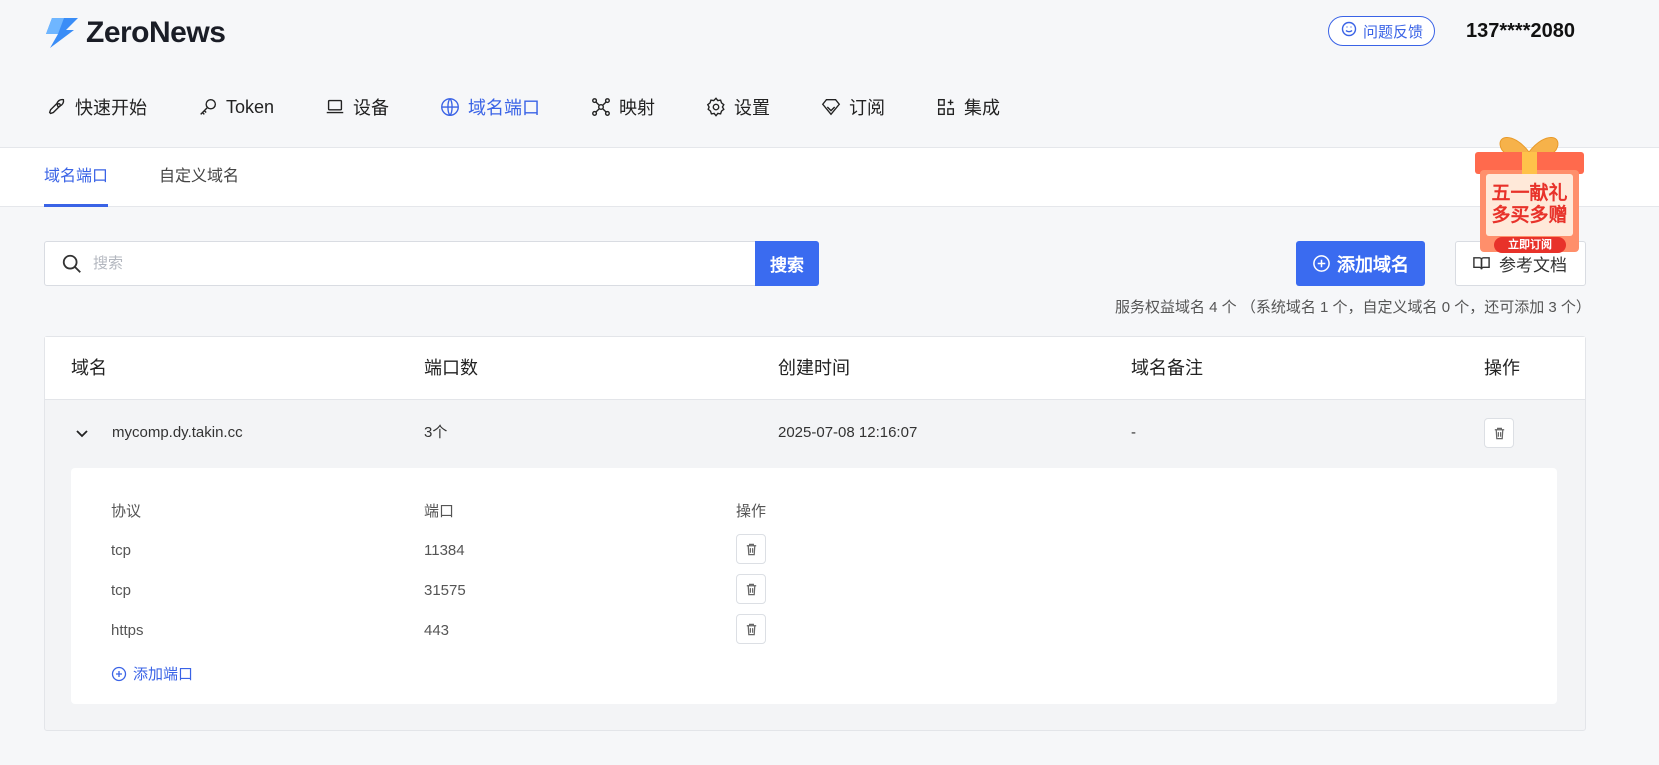  Describe the element at coordinates (637, 108) in the screenshot. I see `nav-label: 映射` at that location.